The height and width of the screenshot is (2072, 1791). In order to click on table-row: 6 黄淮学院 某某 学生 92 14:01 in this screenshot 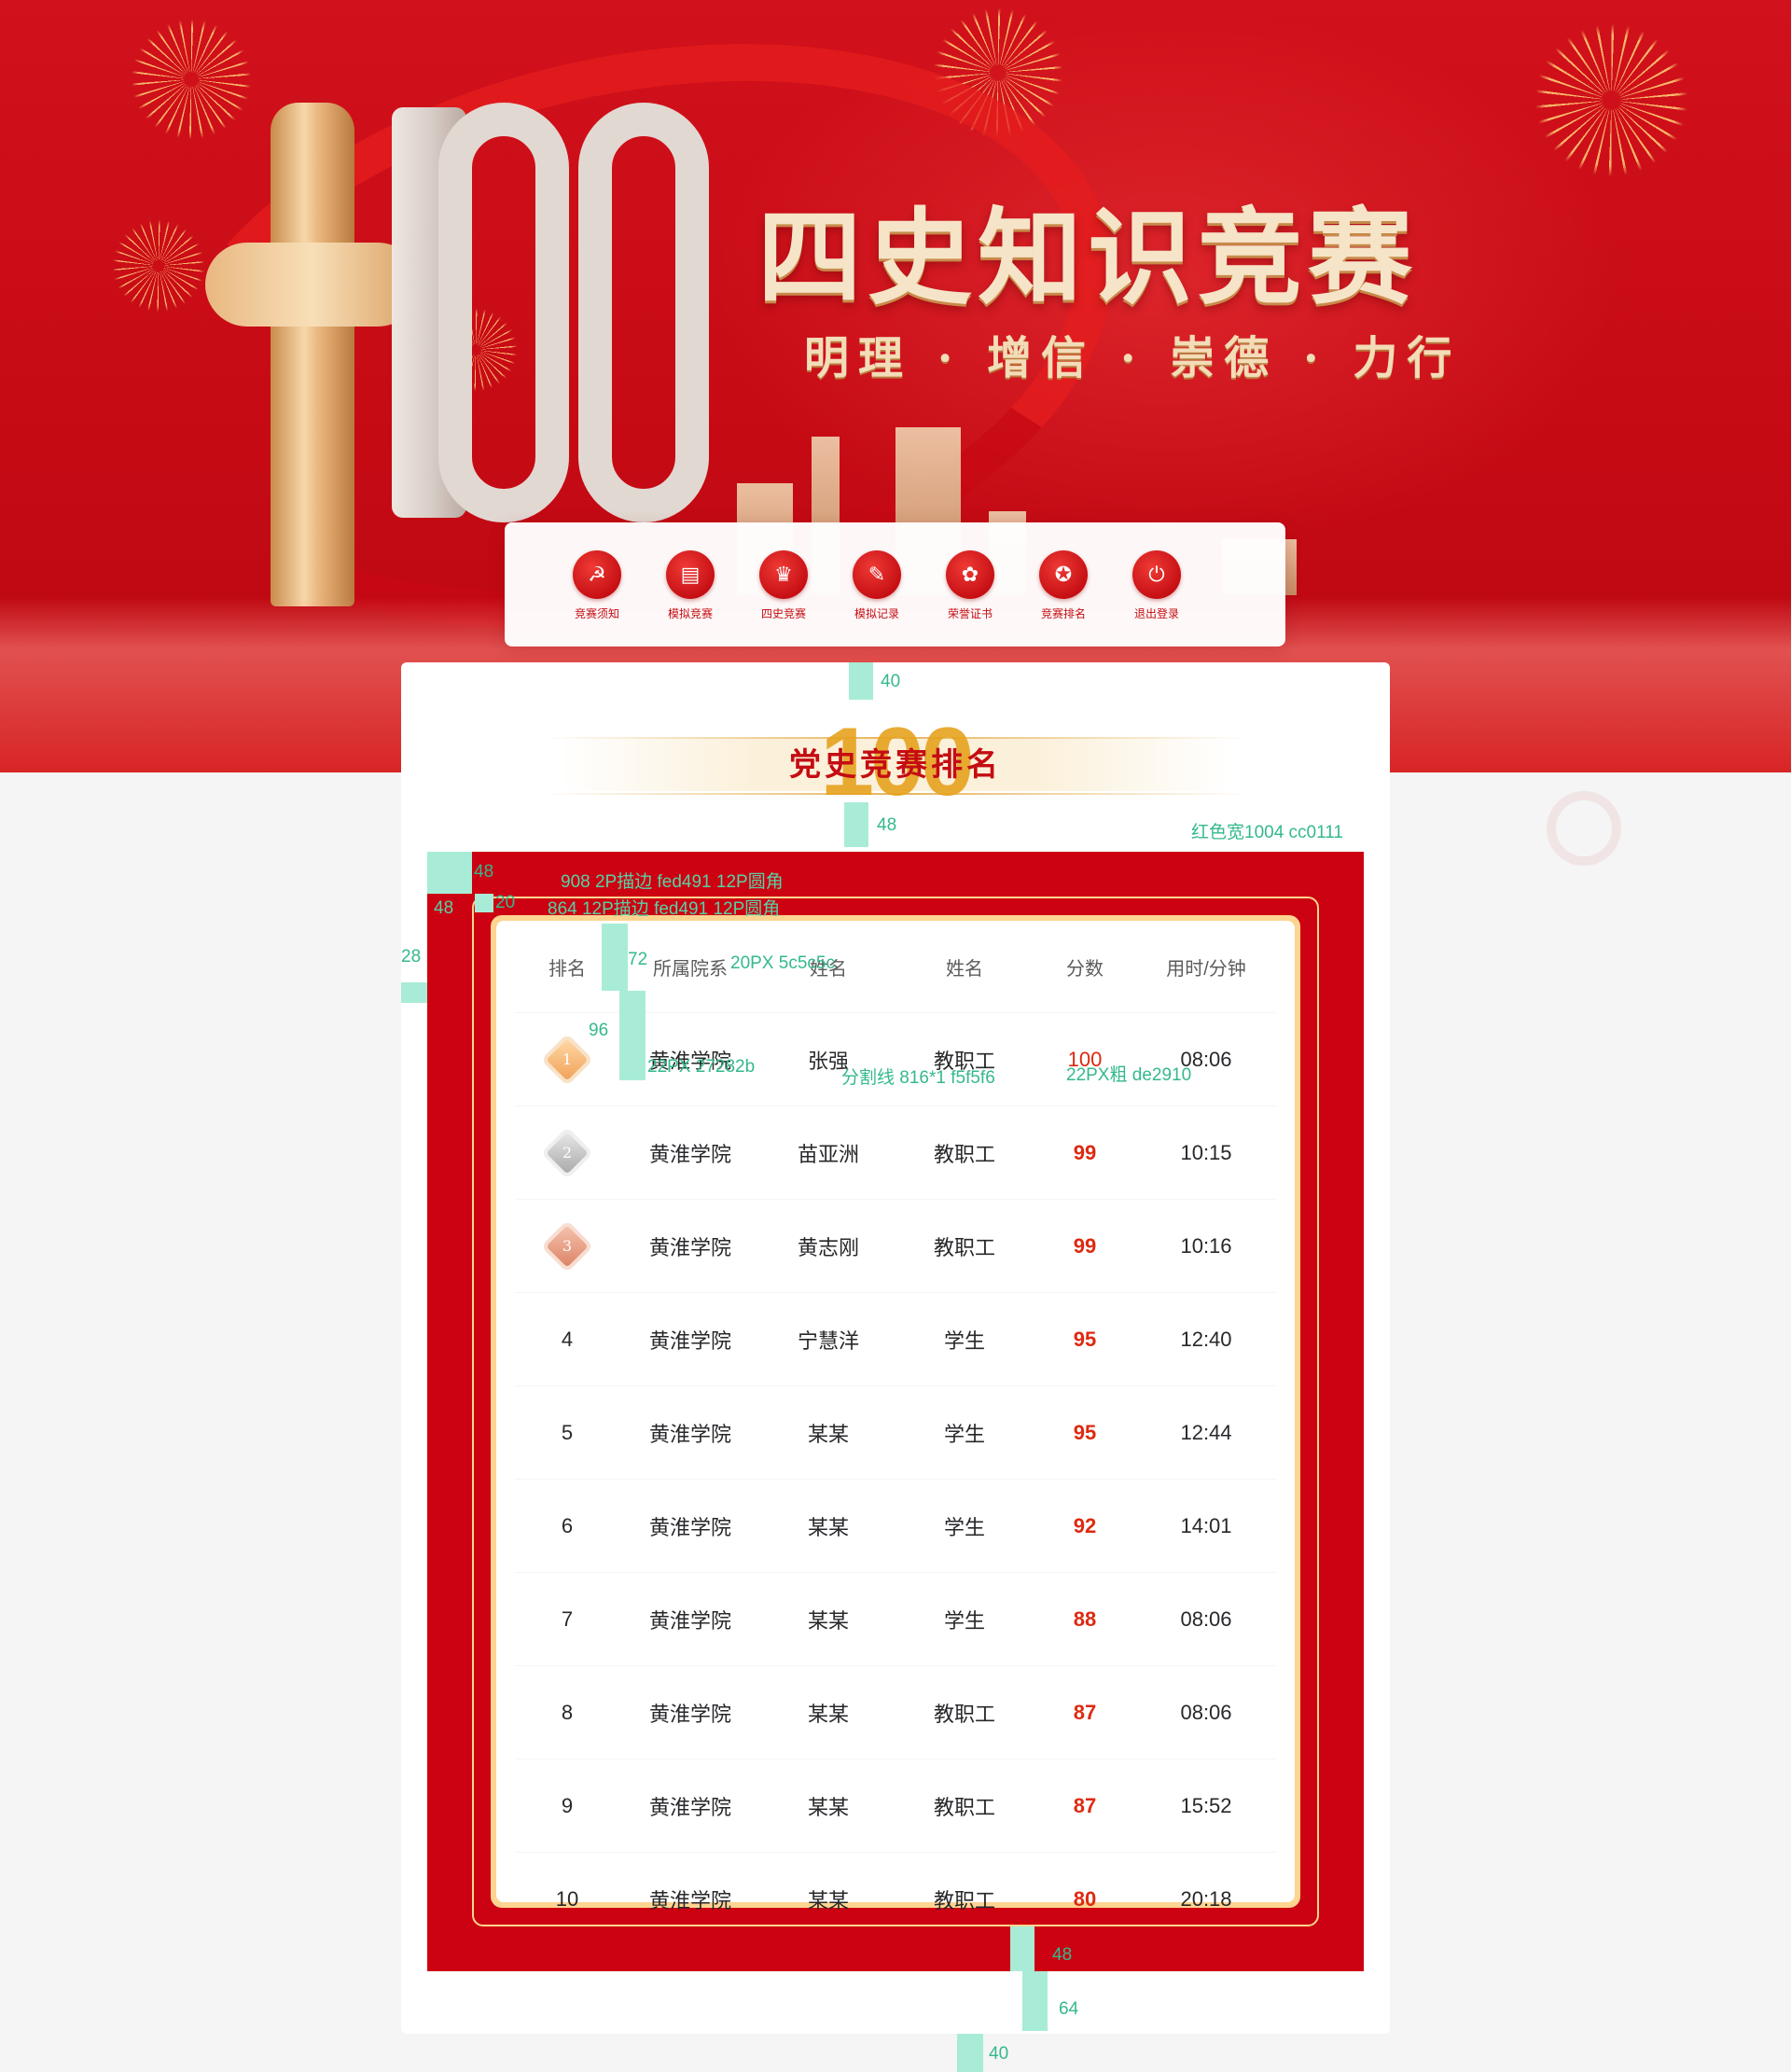, I will do `click(895, 1526)`.